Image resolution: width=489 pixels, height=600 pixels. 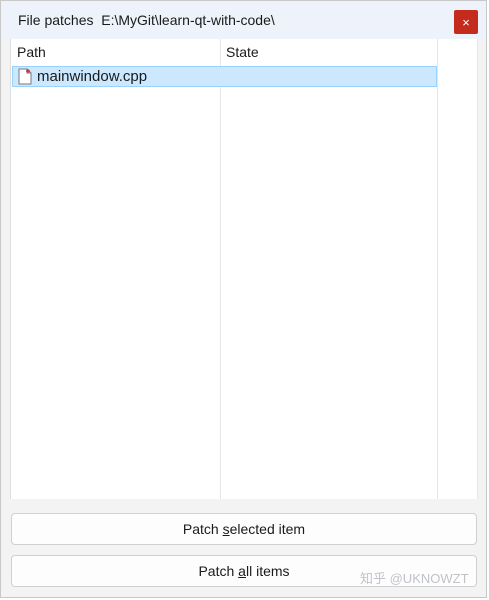 I want to click on close-icon: ×, so click(x=466, y=22).